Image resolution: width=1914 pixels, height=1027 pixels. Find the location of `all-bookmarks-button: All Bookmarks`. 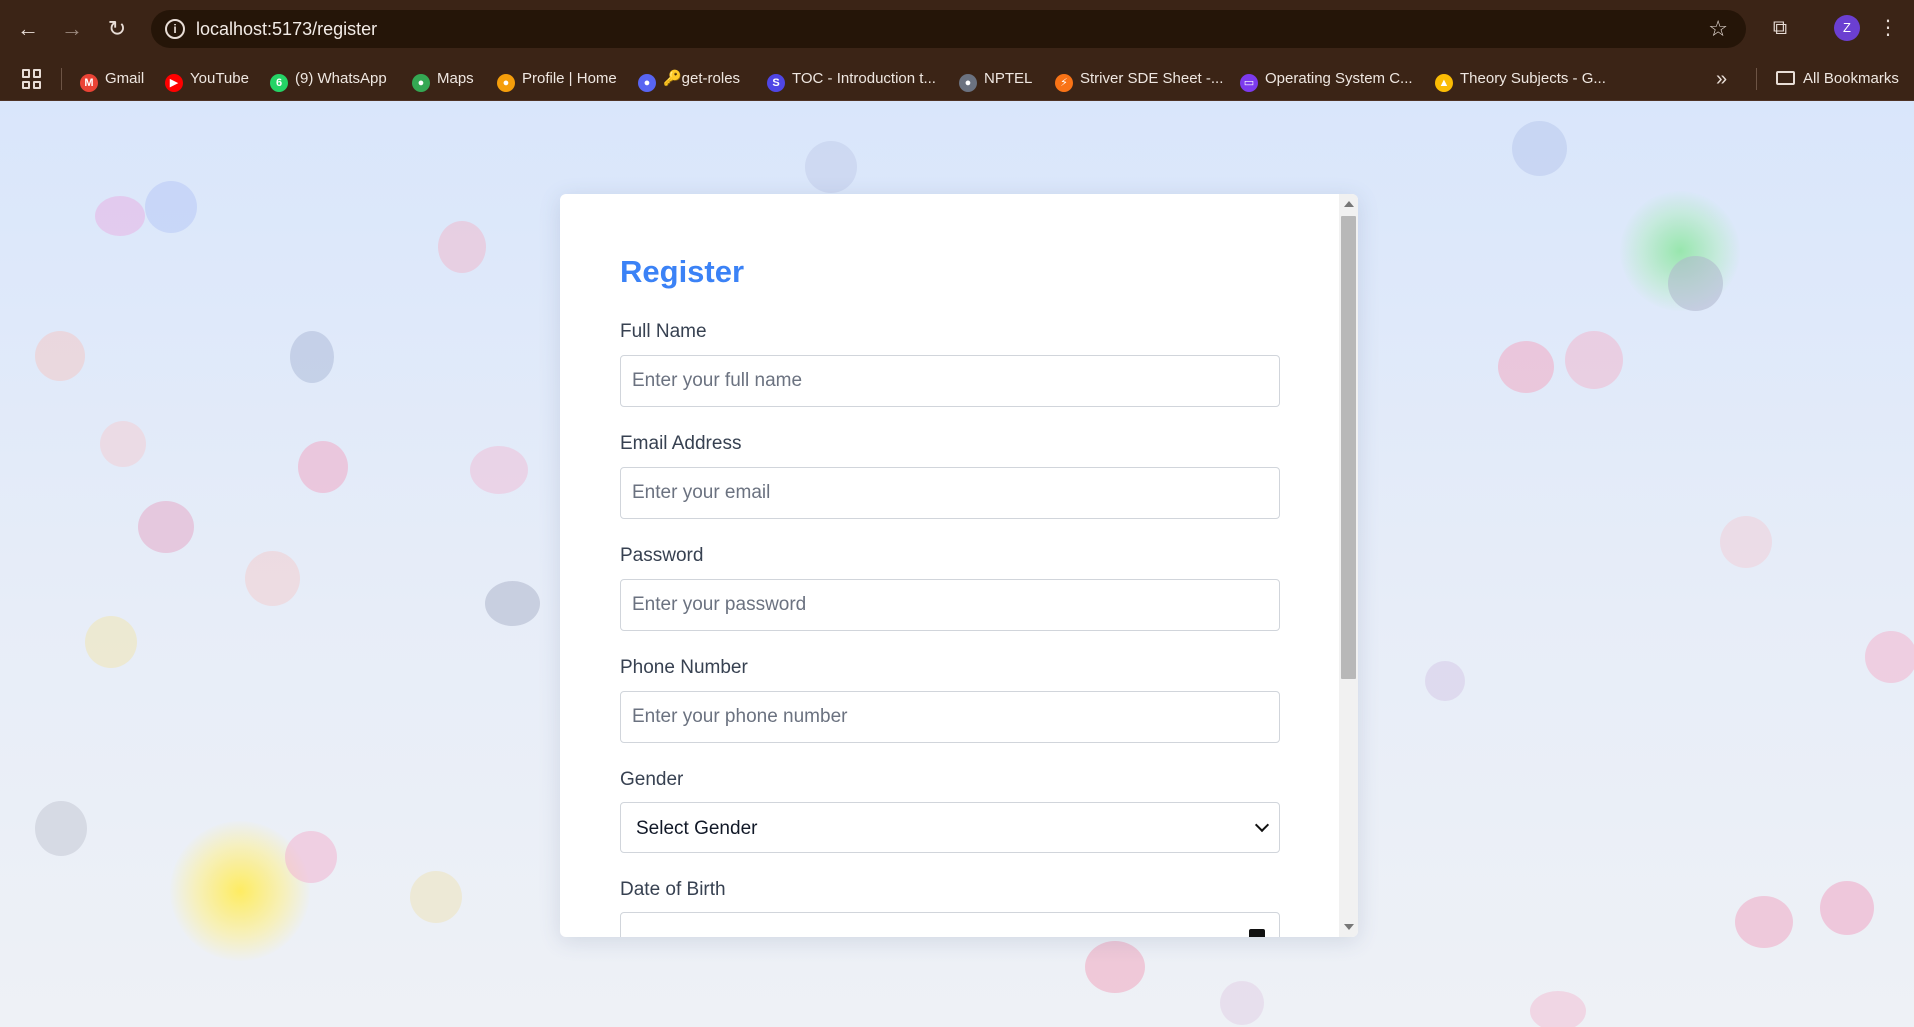

all-bookmarks-button: All Bookmarks is located at coordinates (1837, 79).